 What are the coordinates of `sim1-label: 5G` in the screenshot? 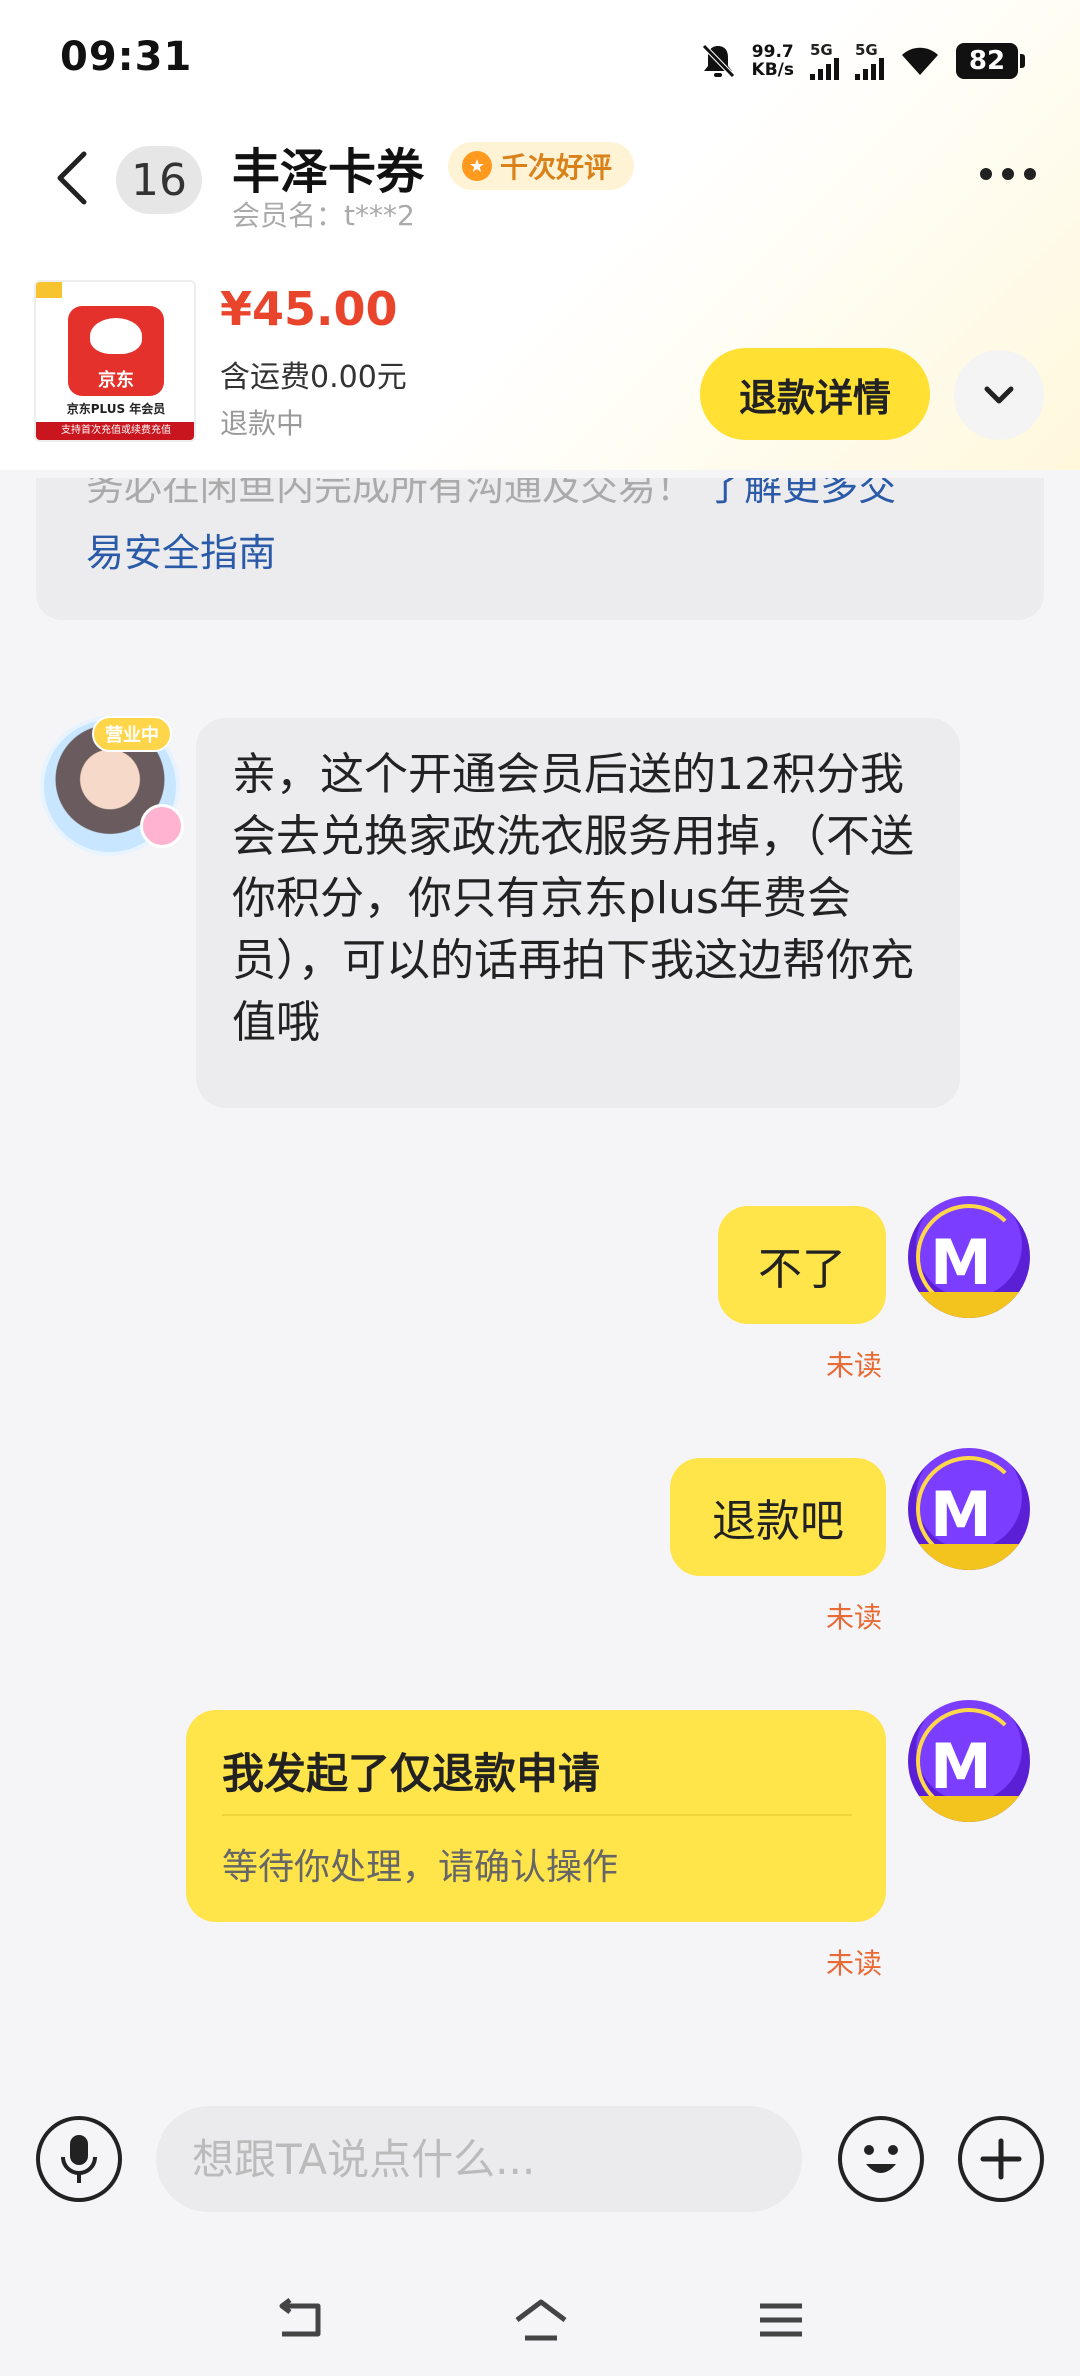 It's located at (821, 49).